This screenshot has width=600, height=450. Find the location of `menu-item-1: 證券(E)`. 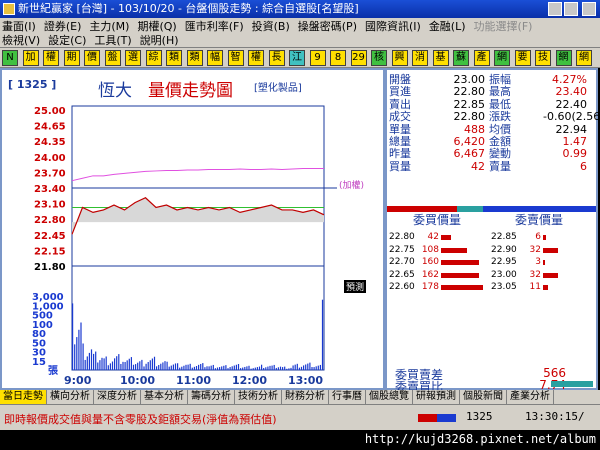

menu-item-1: 證券(E) is located at coordinates (63, 26).